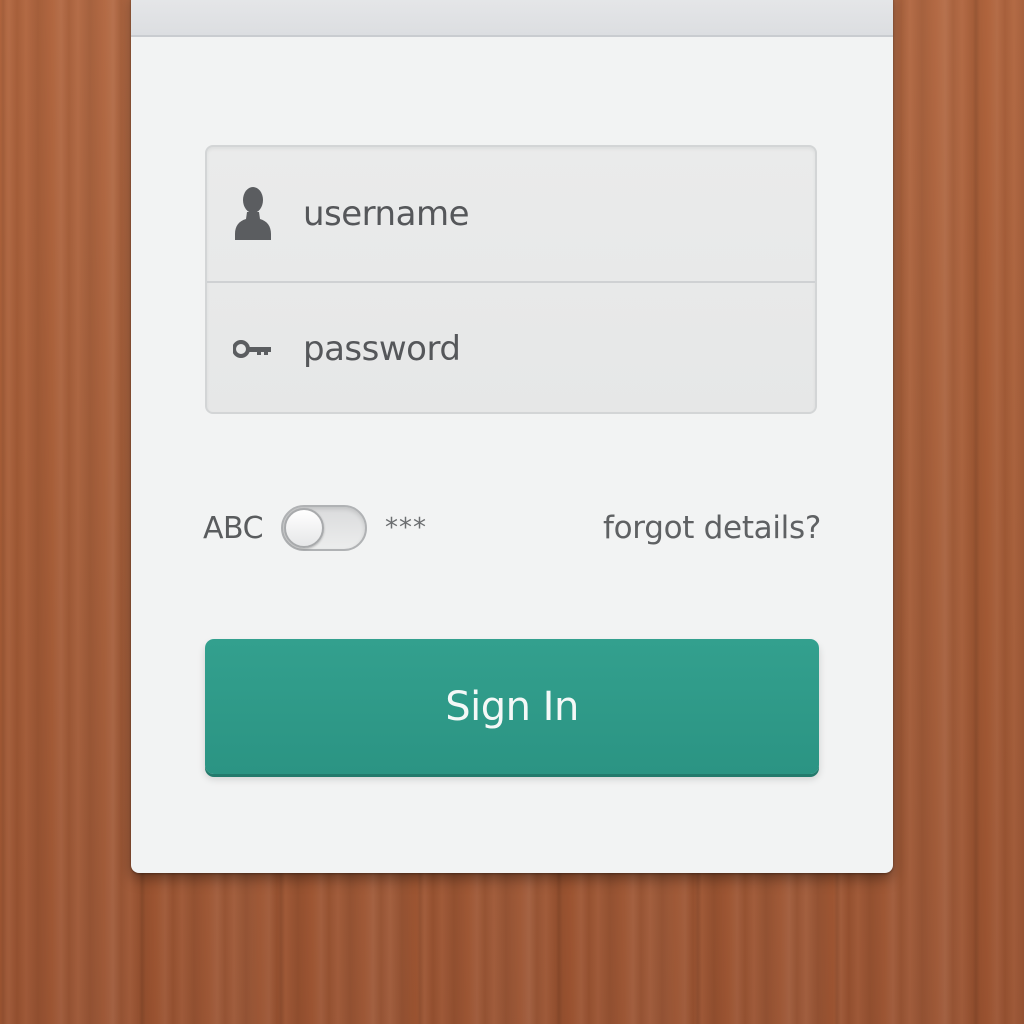  I want to click on toggle-label-plaintext: ABC, so click(233, 528).